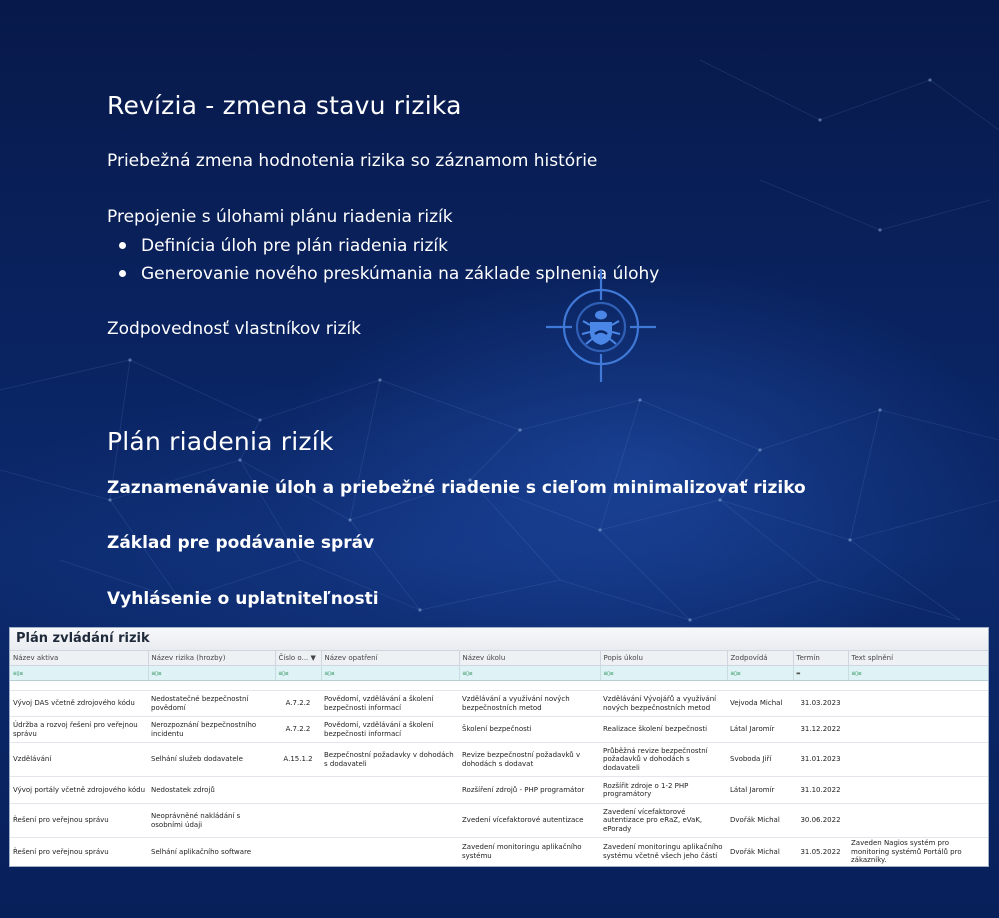  What do you see at coordinates (663, 729) in the screenshot?
I see `cell-task-description: Realizace školení bezpečnosti` at bounding box center [663, 729].